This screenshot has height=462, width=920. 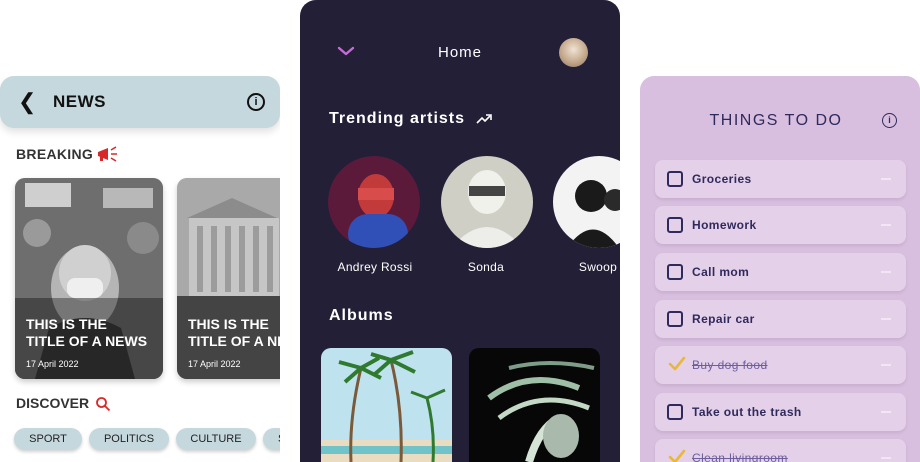 I want to click on artist-avatar-andrey-rossi, so click(x=374, y=202).